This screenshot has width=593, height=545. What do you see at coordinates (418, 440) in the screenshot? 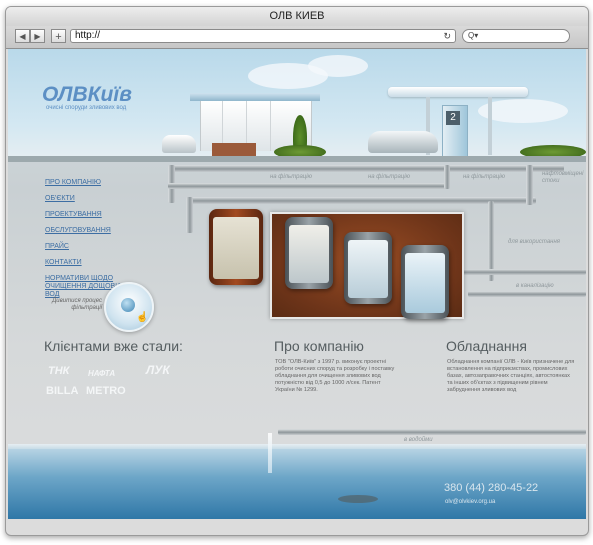
I see `pipe-label-outflow: в водойми` at bounding box center [418, 440].